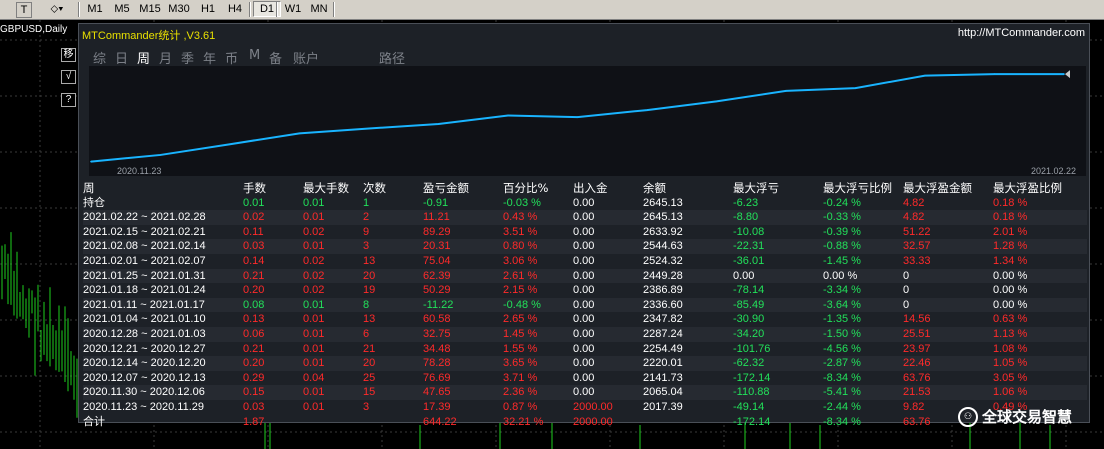  Describe the element at coordinates (121, 57) in the screenshot. I see `period-tab-1: 日` at that location.